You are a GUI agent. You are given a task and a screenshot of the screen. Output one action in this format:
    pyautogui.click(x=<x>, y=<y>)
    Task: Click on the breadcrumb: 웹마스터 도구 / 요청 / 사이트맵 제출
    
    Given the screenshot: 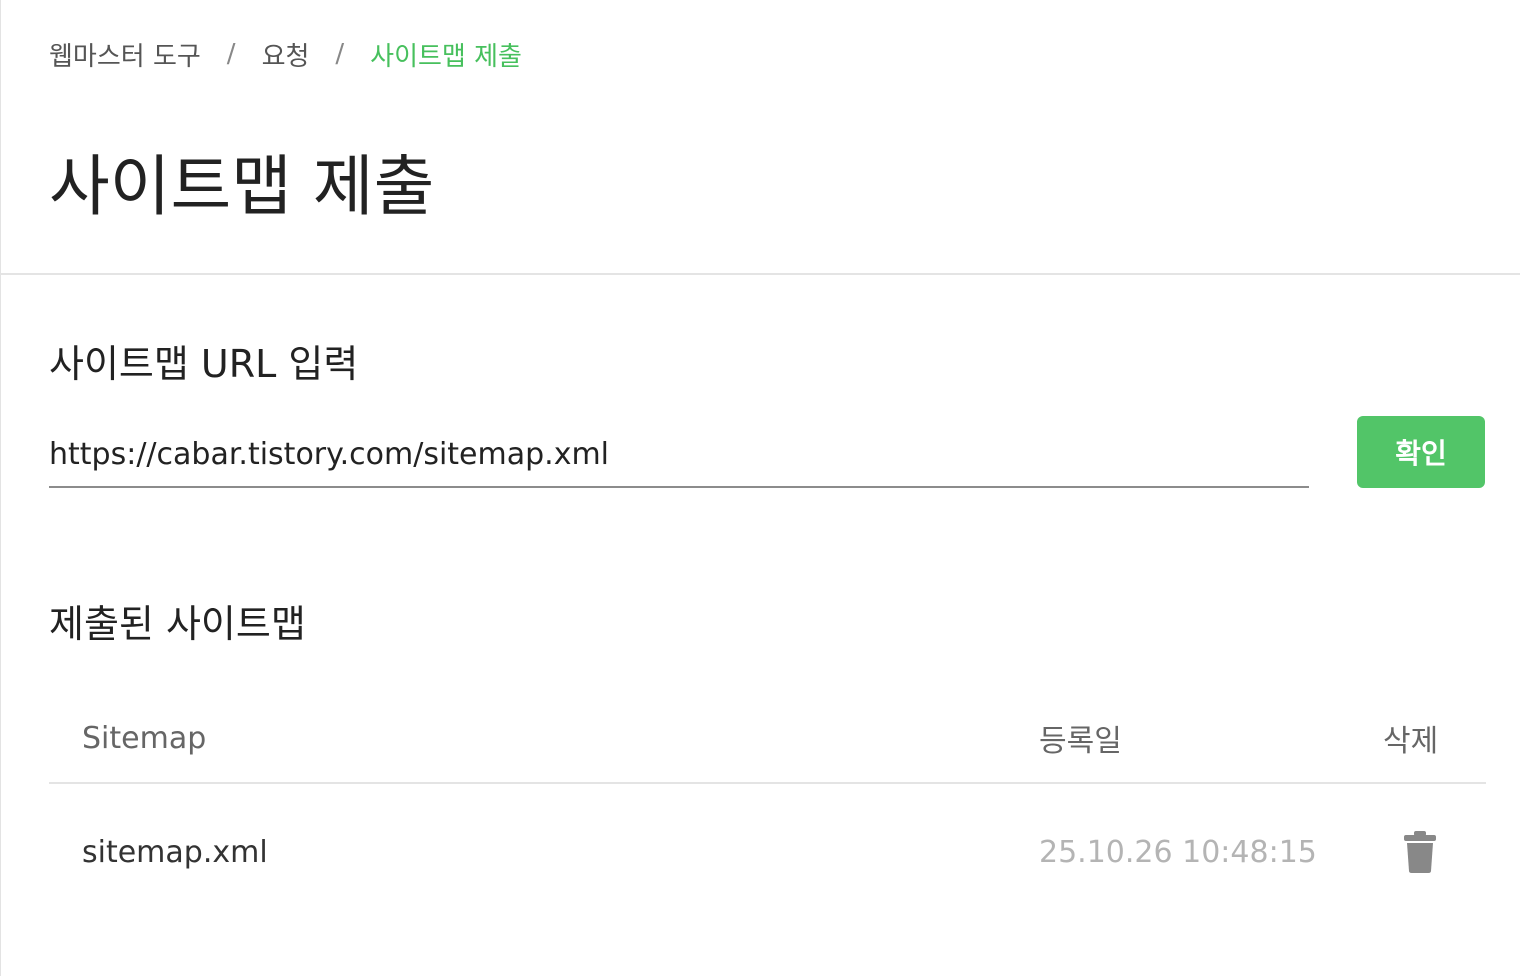 What is the action you would take?
    pyautogui.click(x=285, y=54)
    